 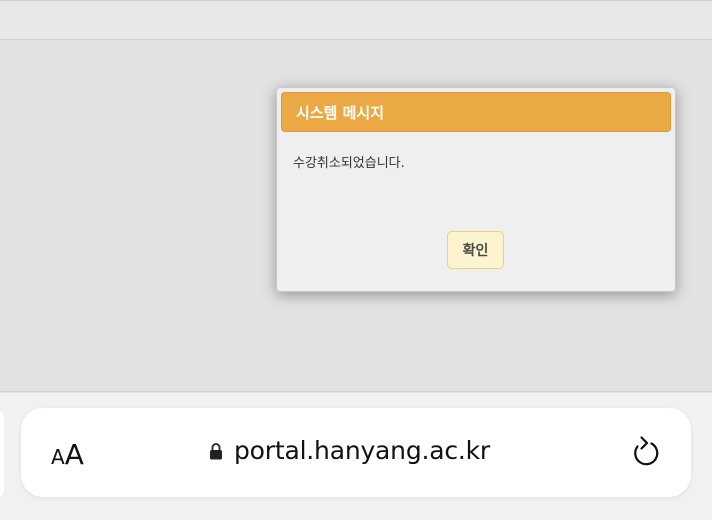 What do you see at coordinates (74, 454) in the screenshot?
I see `text-size-large-glyph: A` at bounding box center [74, 454].